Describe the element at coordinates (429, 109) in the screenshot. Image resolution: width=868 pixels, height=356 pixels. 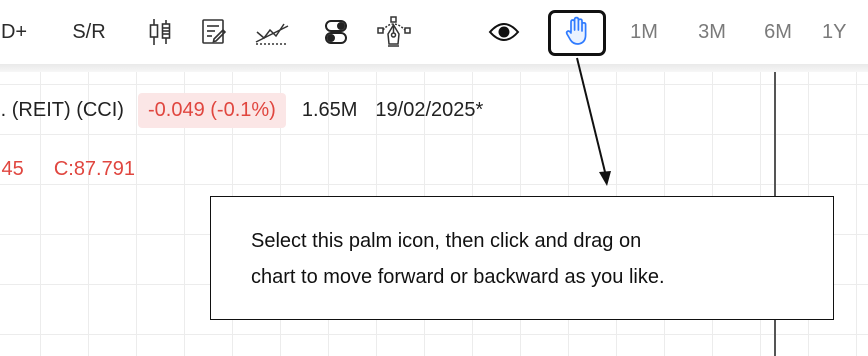
I see `date-value: 19/02/2025*` at that location.